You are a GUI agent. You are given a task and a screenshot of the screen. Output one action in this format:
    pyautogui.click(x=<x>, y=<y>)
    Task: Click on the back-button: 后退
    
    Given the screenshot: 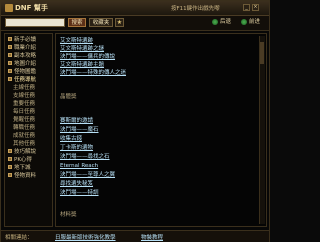 What is the action you would take?
    pyautogui.click(x=221, y=22)
    